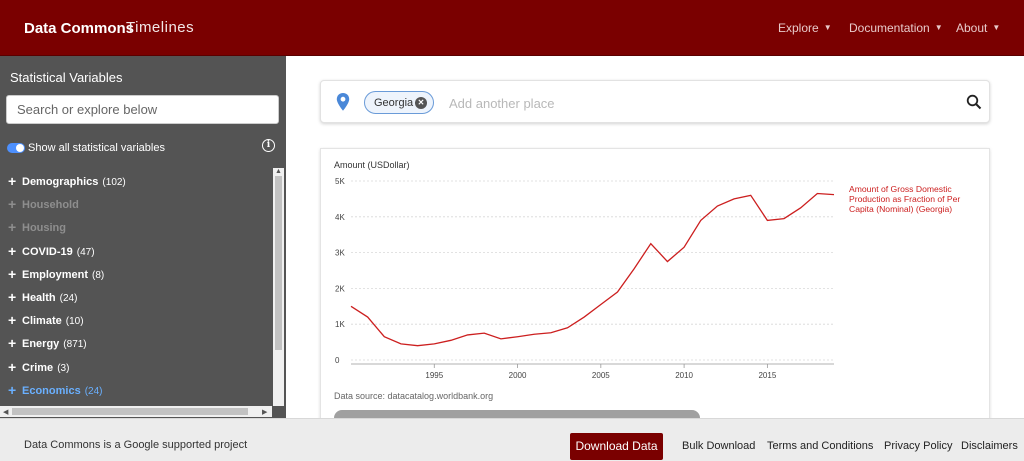 This screenshot has height=461, width=1024. I want to click on y-tick-label: 2K, so click(340, 288).